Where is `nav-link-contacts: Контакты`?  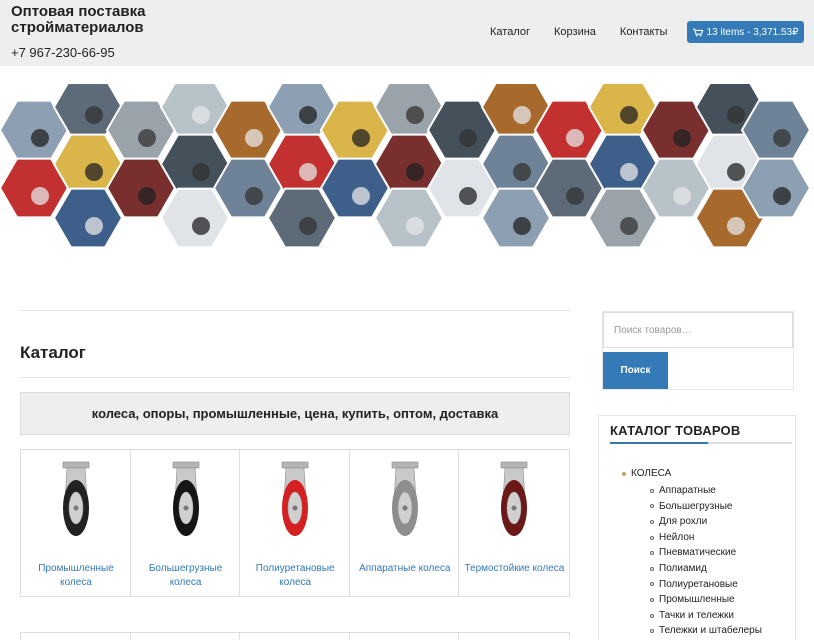
nav-link-contacts: Контакты is located at coordinates (644, 32).